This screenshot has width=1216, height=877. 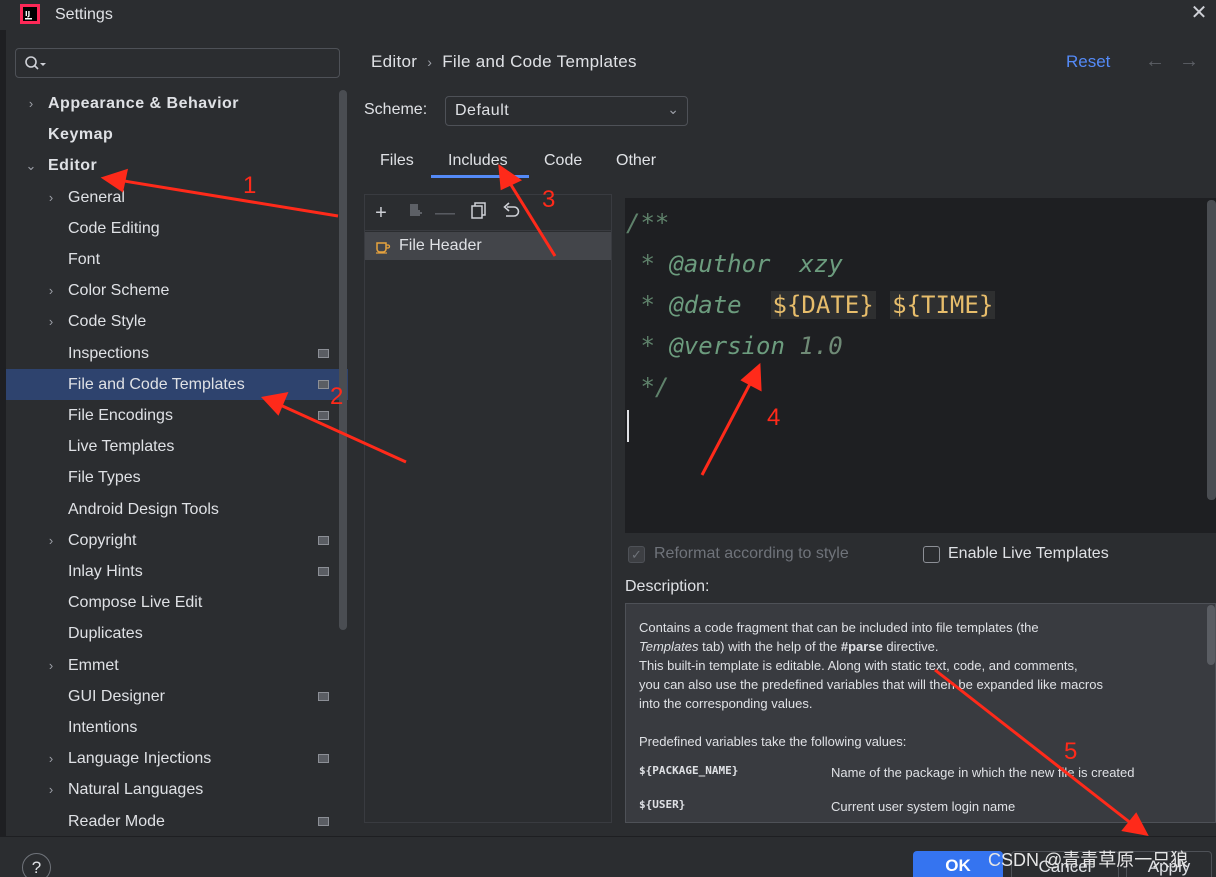 What do you see at coordinates (177, 727) in the screenshot?
I see `sidebar-item-intentions: Intentions` at bounding box center [177, 727].